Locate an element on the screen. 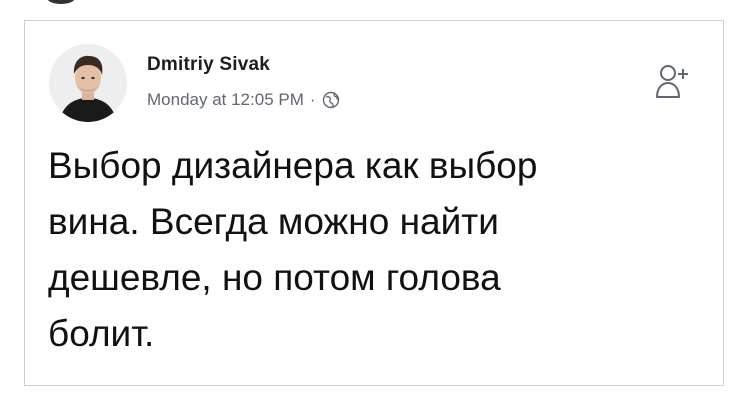 The image size is (750, 406). avatar is located at coordinates (88, 83).